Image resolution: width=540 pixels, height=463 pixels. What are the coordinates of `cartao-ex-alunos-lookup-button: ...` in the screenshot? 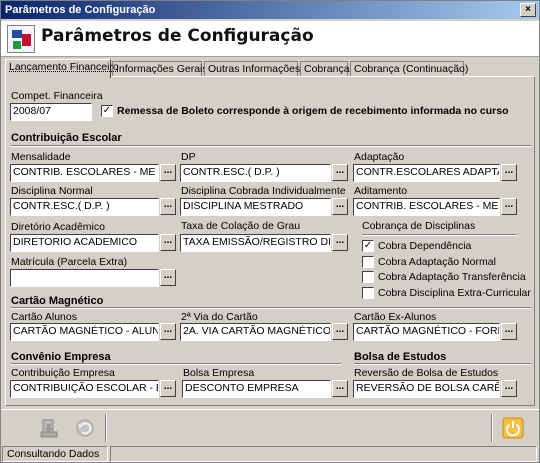 It's located at (509, 331).